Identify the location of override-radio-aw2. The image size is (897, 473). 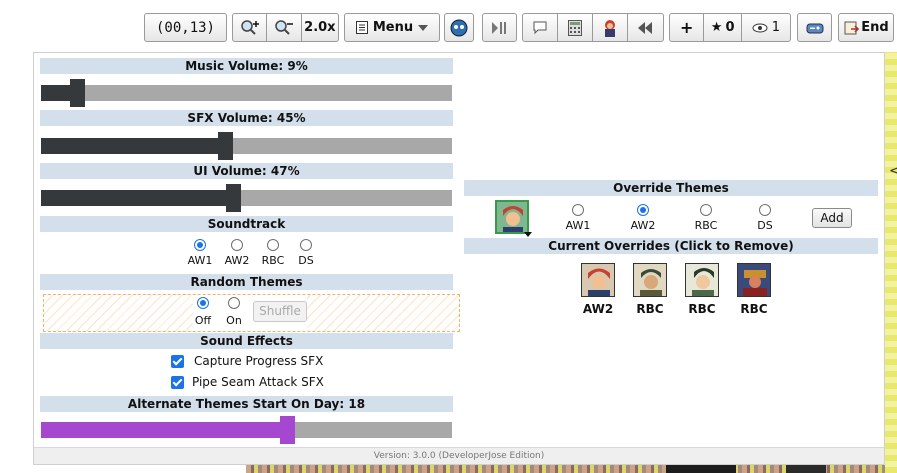
(643, 210).